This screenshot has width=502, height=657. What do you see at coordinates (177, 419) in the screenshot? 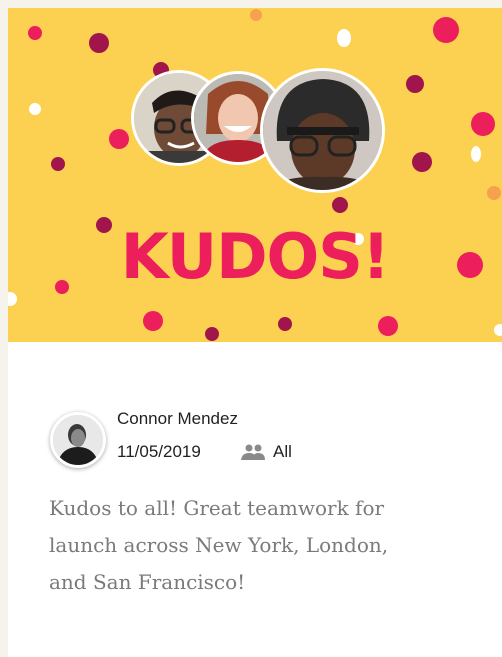
I see `author-name: Connor Mendez` at bounding box center [177, 419].